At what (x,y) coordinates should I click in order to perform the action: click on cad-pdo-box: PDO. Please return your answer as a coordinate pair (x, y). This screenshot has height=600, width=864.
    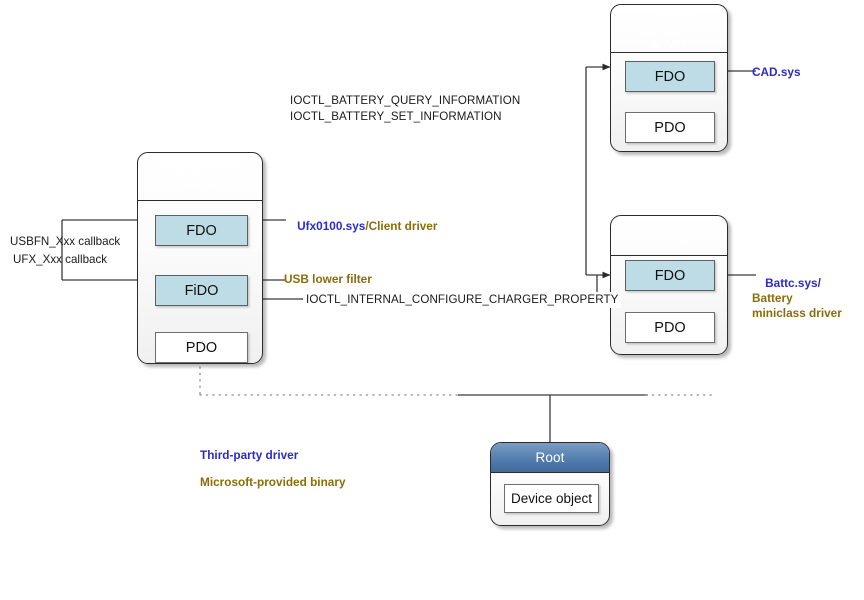
    Looking at the image, I should click on (670, 127).